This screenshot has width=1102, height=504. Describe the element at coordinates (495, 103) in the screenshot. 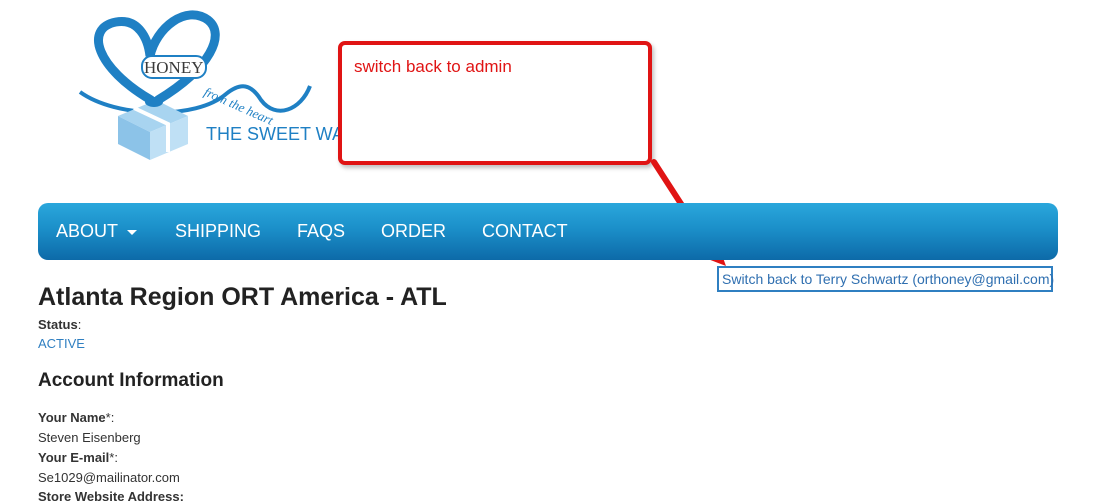

I see `annotation-callout: switch back to admin` at that location.